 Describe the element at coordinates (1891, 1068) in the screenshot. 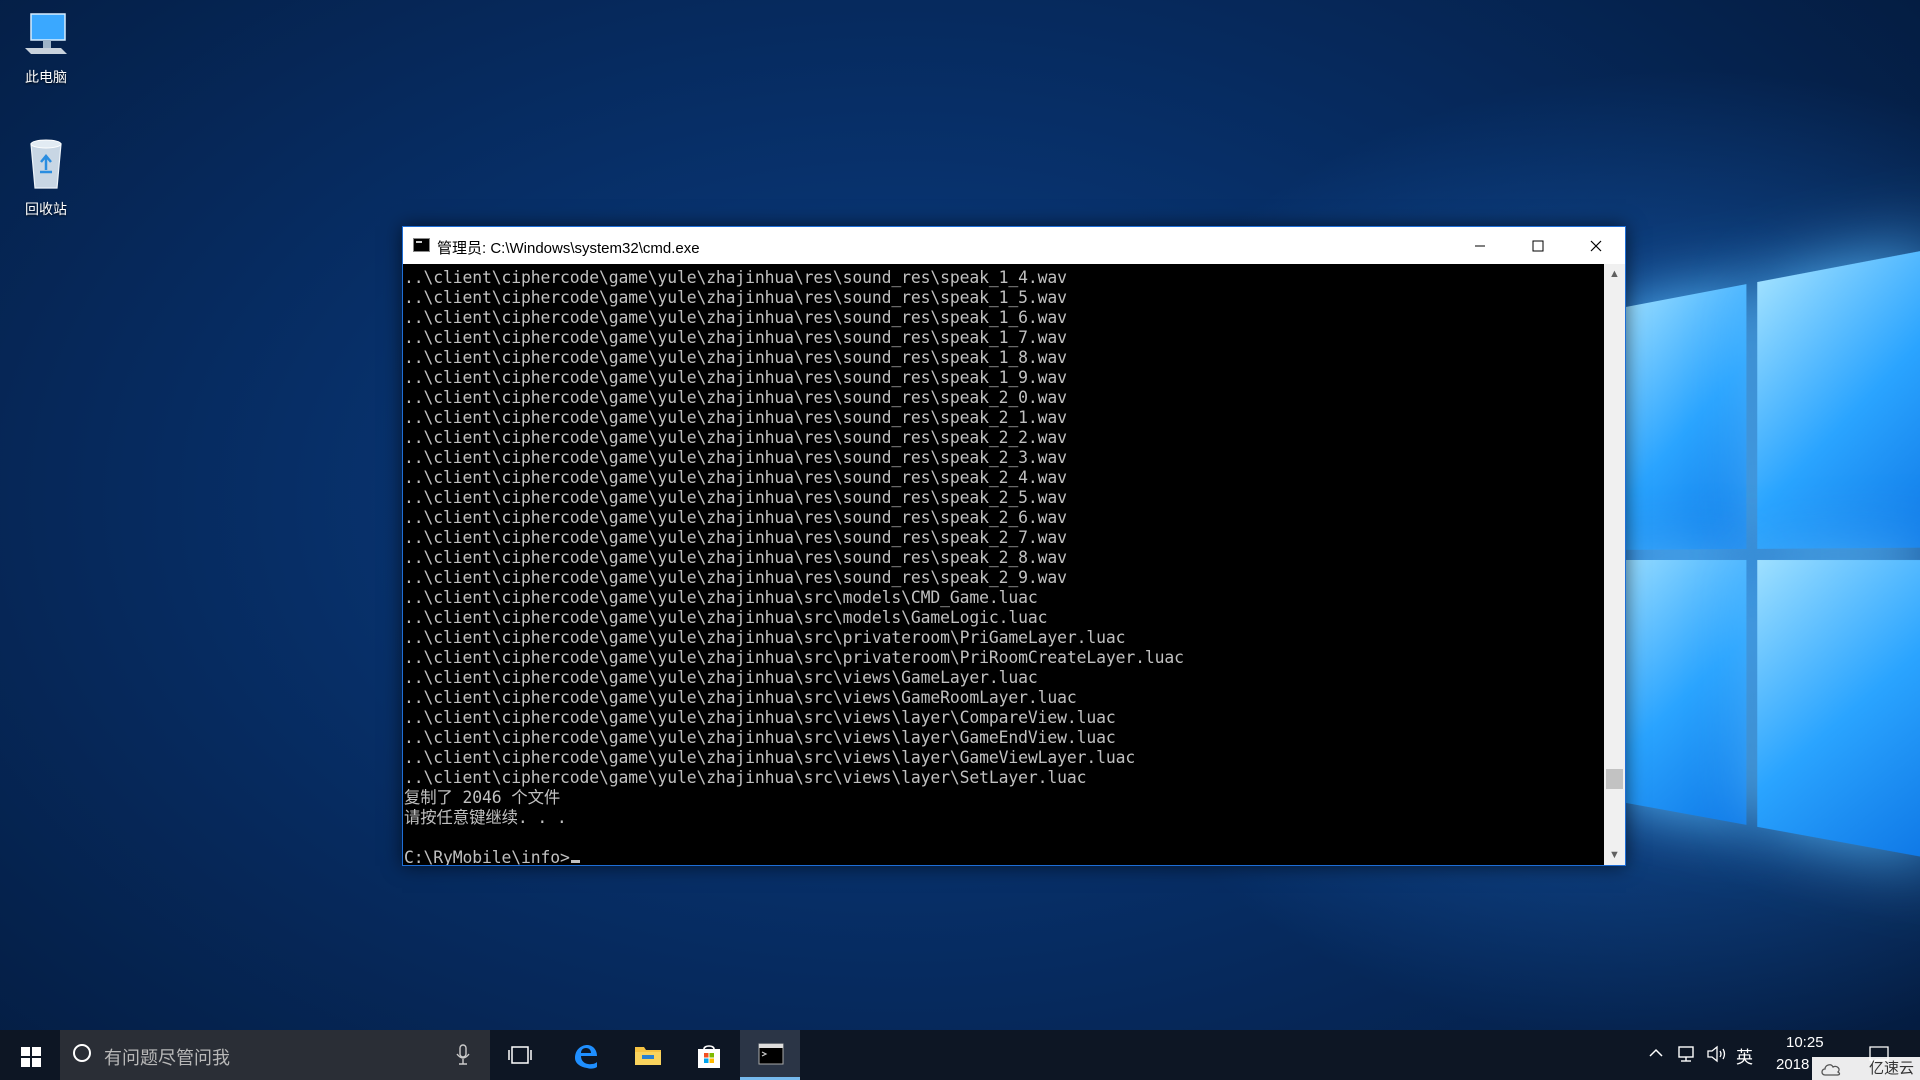

I see `watermark-text: 亿速云` at that location.